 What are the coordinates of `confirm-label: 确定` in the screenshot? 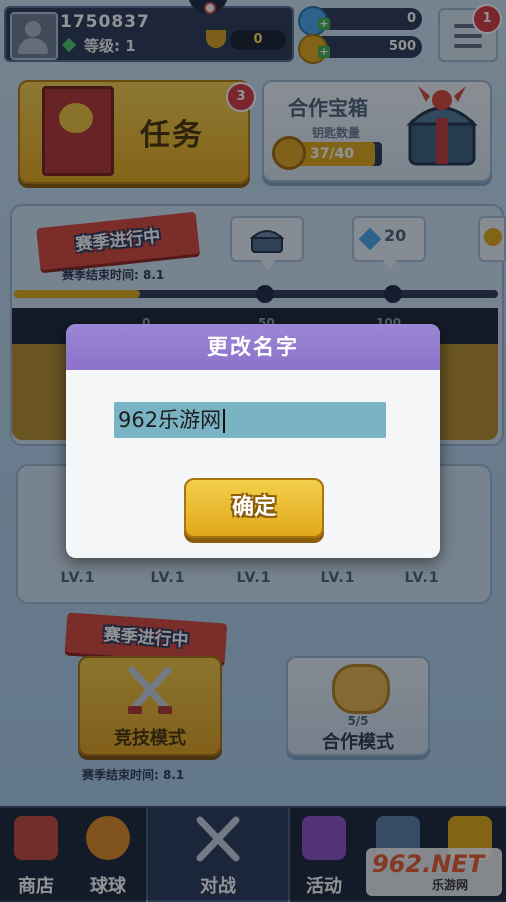 It's located at (253, 507).